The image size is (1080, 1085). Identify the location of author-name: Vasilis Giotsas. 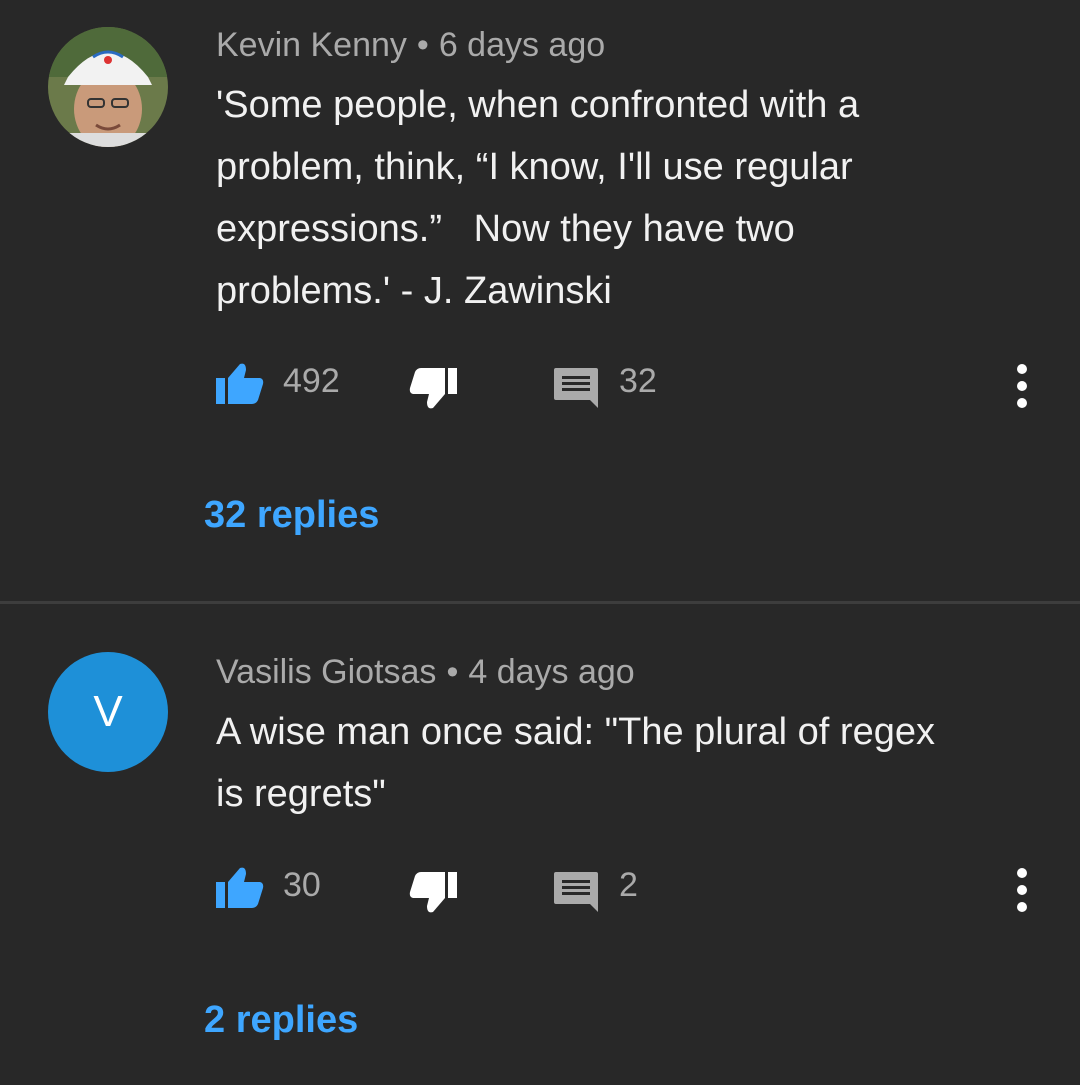
(326, 672).